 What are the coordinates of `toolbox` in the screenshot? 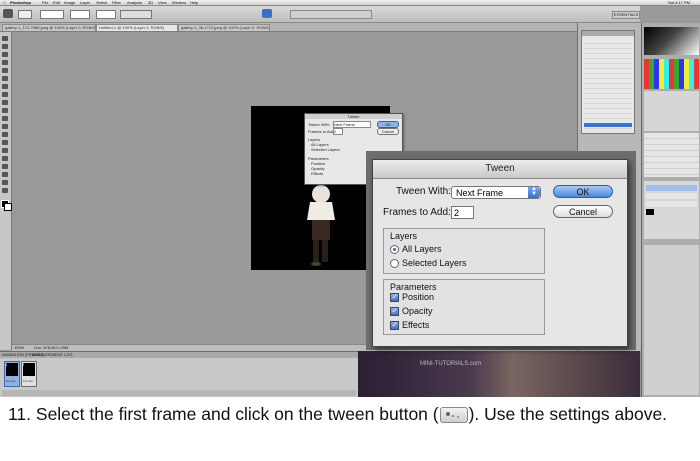 It's located at (6, 191).